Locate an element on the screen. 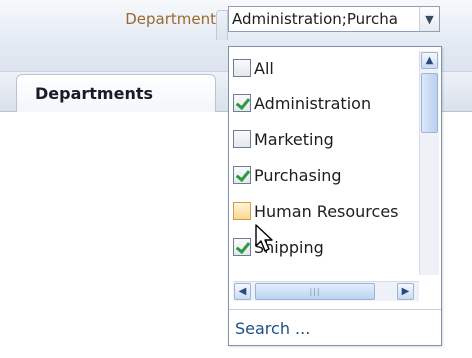 Image resolution: width=472 pixels, height=358 pixels. divider is located at coordinates (335, 309).